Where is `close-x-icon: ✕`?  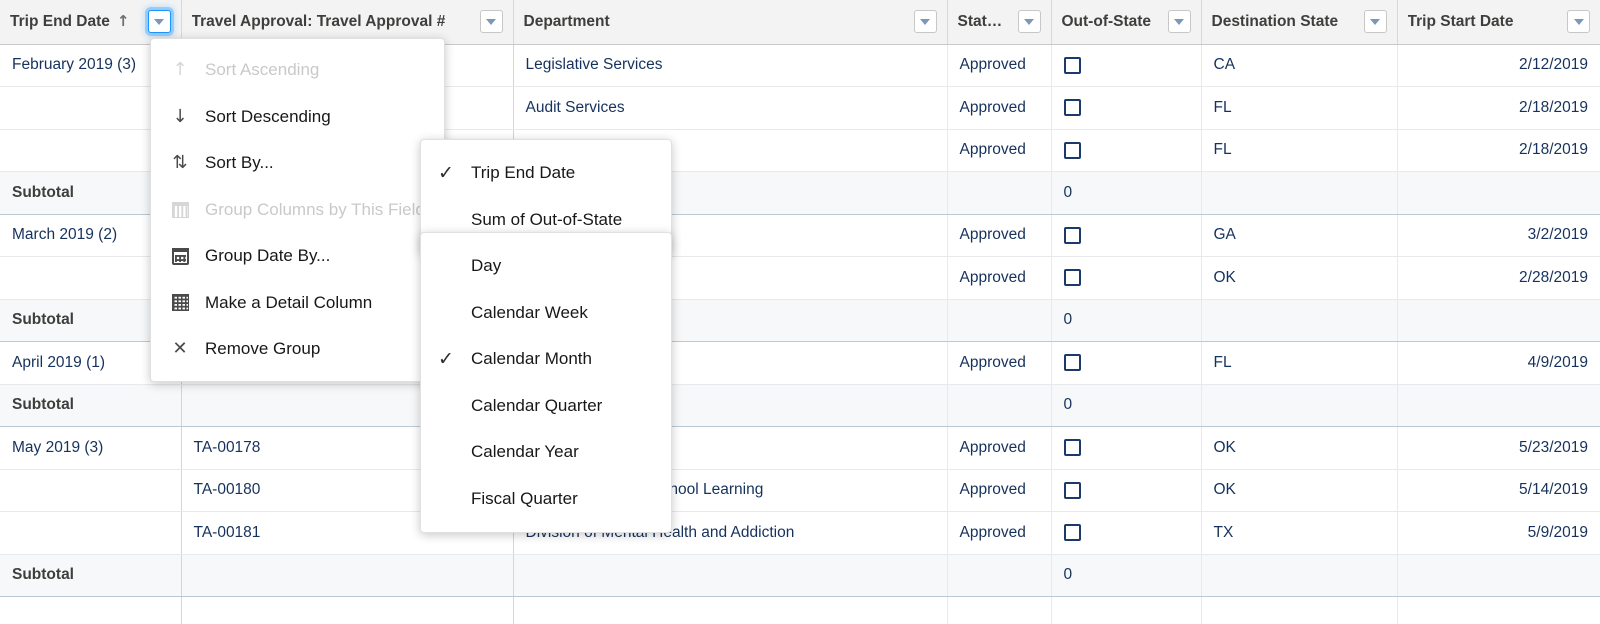
close-x-icon: ✕ is located at coordinates (180, 349).